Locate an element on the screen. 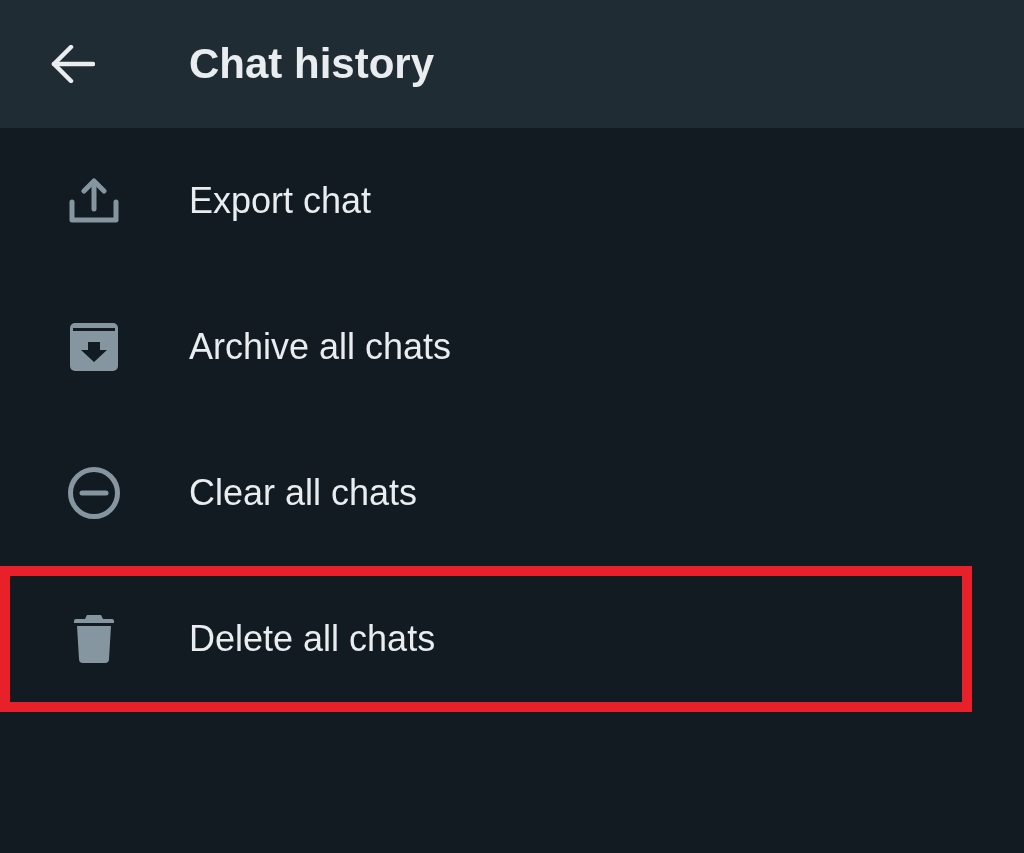 This screenshot has height=853, width=1024. menu-item-label: Archive all chats is located at coordinates (320, 347).